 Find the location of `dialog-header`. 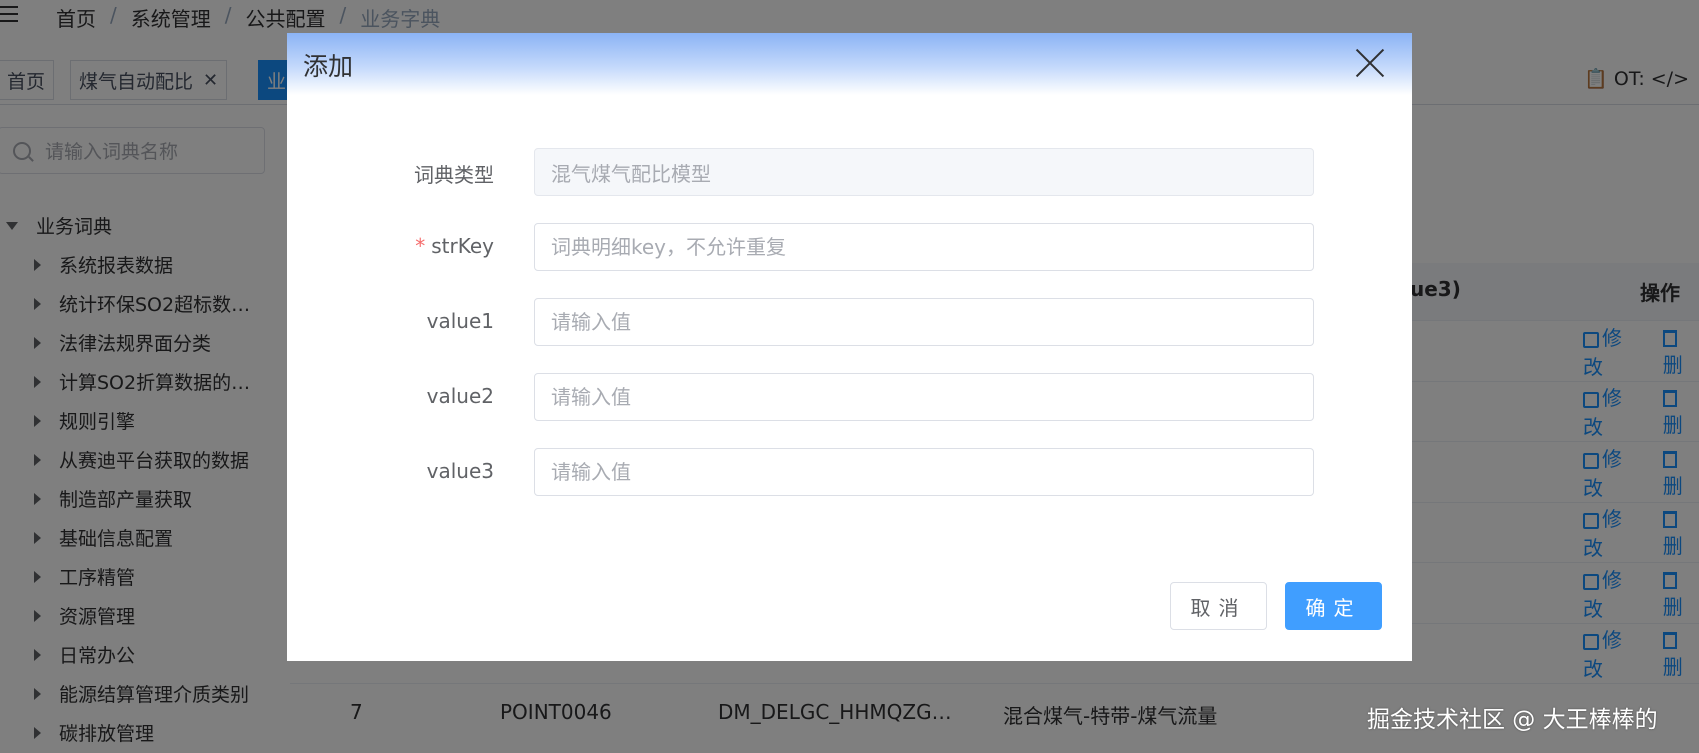

dialog-header is located at coordinates (849, 64).